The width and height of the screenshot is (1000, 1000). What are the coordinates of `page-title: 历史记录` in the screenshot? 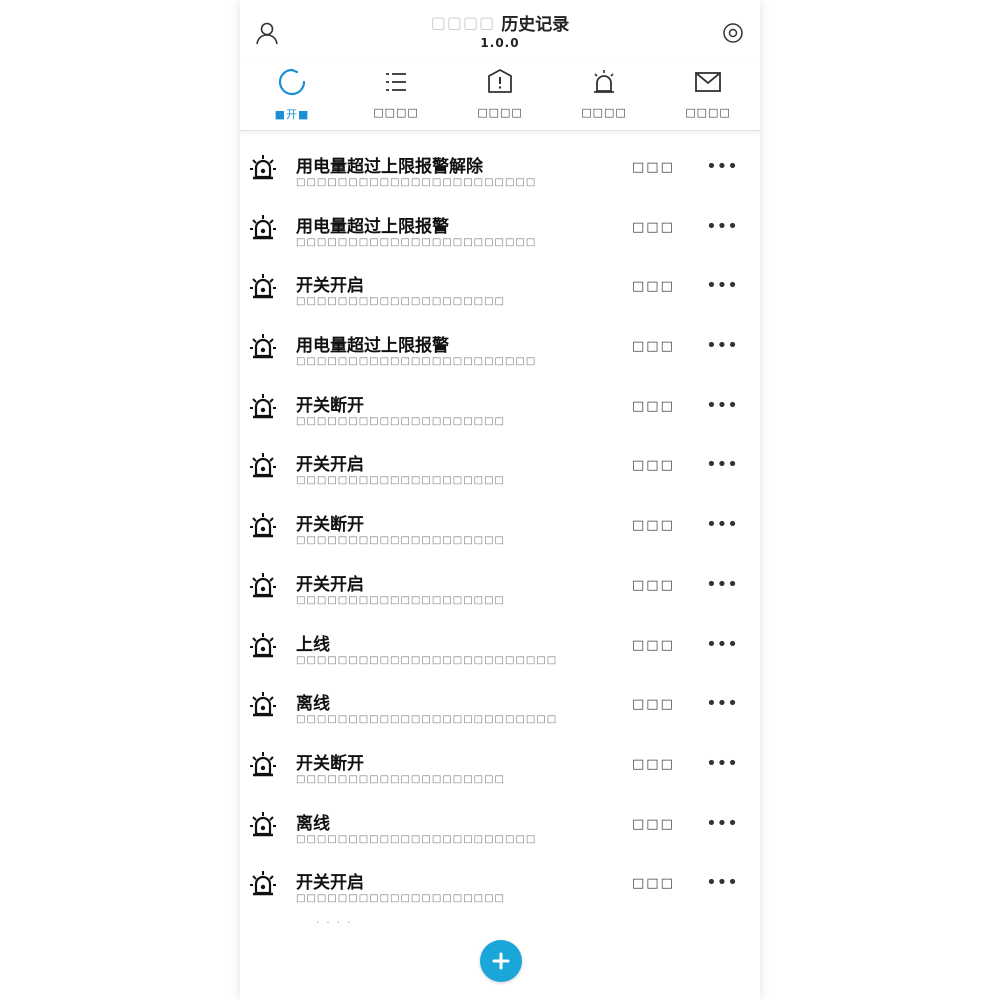 It's located at (535, 25).